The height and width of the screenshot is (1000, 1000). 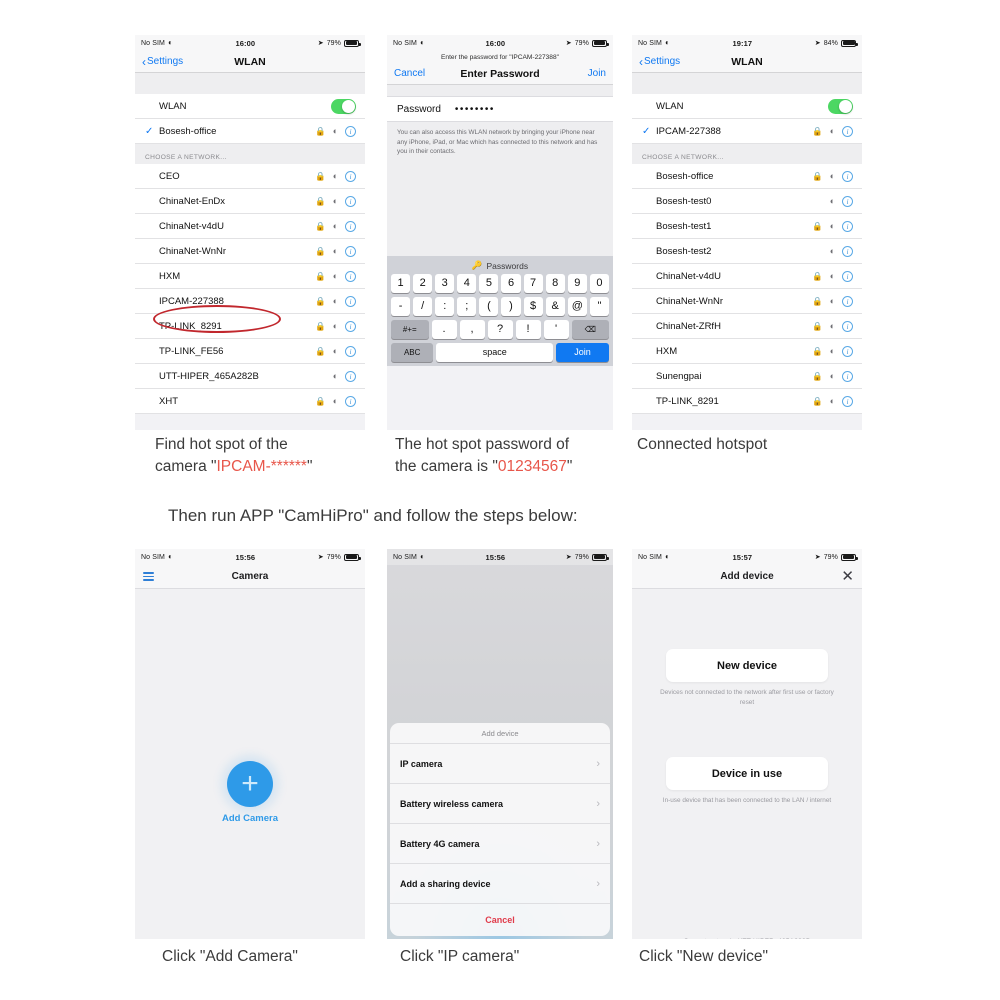 What do you see at coordinates (555, 306) in the screenshot?
I see `keyboard-key: &` at bounding box center [555, 306].